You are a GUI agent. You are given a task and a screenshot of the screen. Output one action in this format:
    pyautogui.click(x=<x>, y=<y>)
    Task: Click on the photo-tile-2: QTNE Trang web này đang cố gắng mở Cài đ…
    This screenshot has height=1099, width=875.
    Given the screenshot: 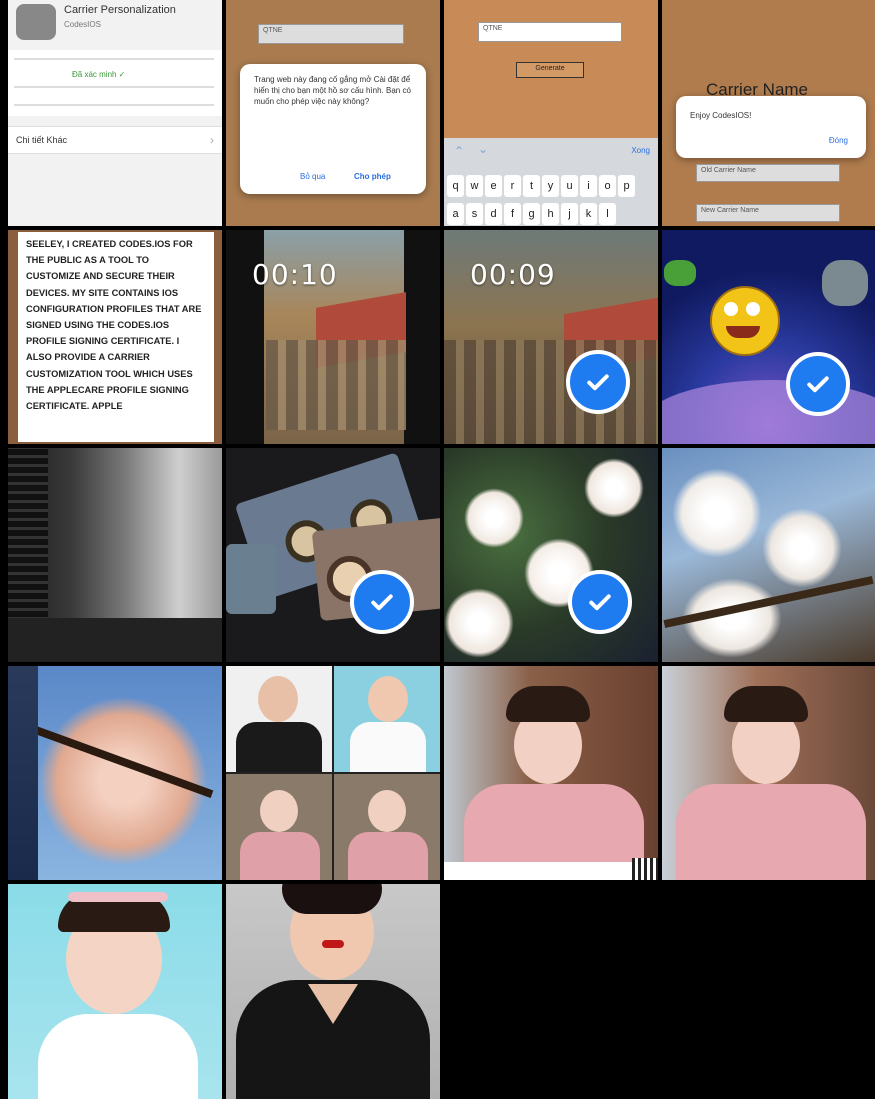 What is the action you would take?
    pyautogui.click(x=333, y=113)
    